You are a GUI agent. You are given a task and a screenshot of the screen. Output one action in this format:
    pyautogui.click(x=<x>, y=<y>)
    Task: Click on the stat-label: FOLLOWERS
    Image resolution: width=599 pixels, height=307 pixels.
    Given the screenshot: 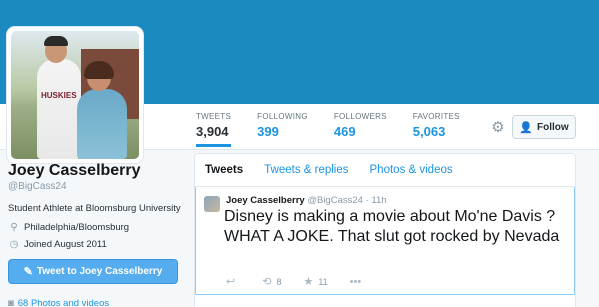 What is the action you would take?
    pyautogui.click(x=360, y=116)
    